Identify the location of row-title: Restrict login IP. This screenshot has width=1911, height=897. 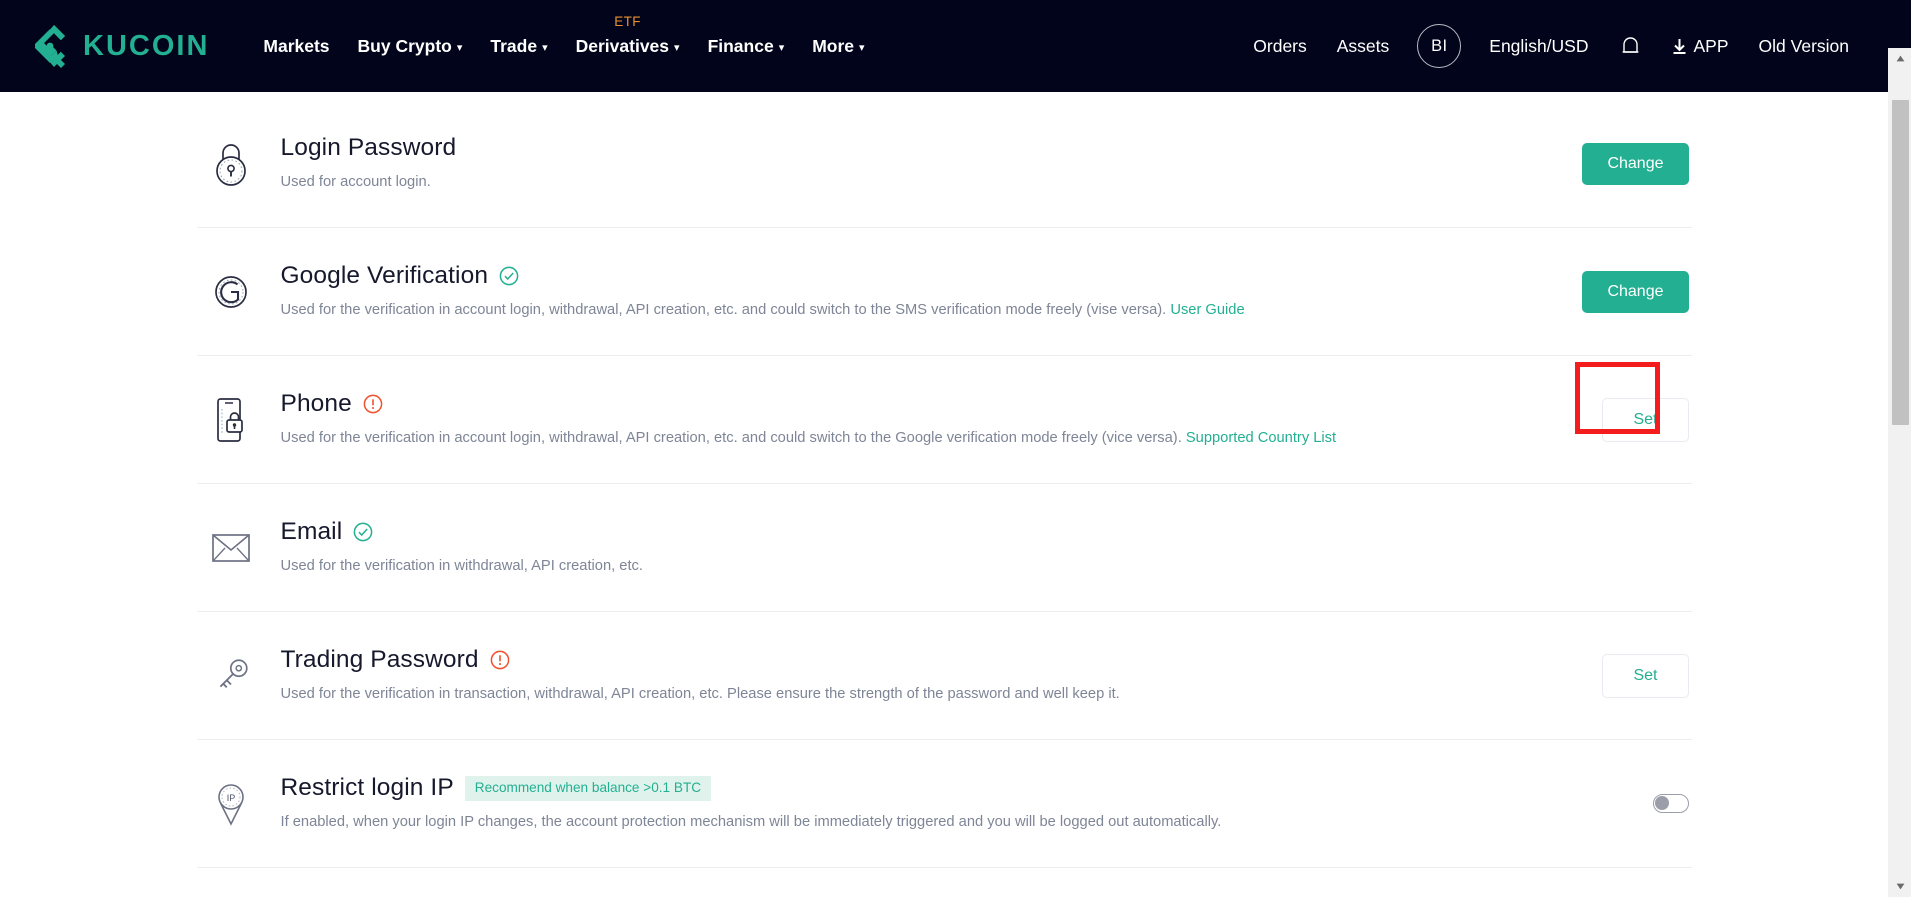
(367, 787).